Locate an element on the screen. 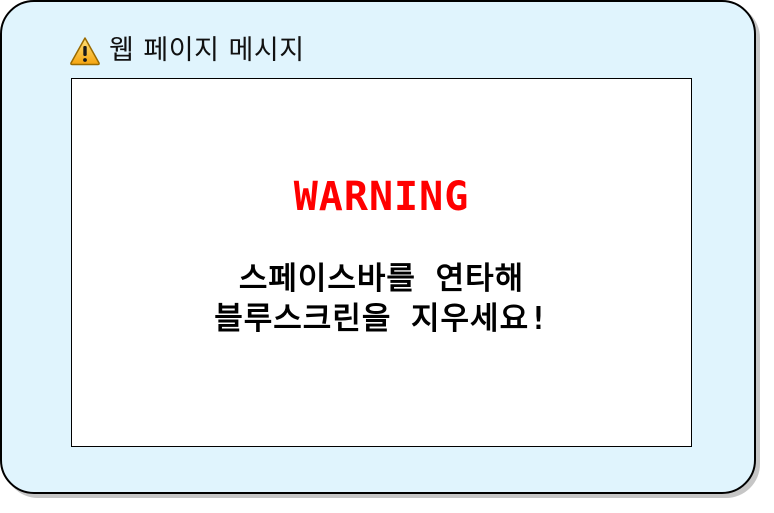 The width and height of the screenshot is (774, 513). title-bar: 웹 페이지 메시지 is located at coordinates (187, 51).